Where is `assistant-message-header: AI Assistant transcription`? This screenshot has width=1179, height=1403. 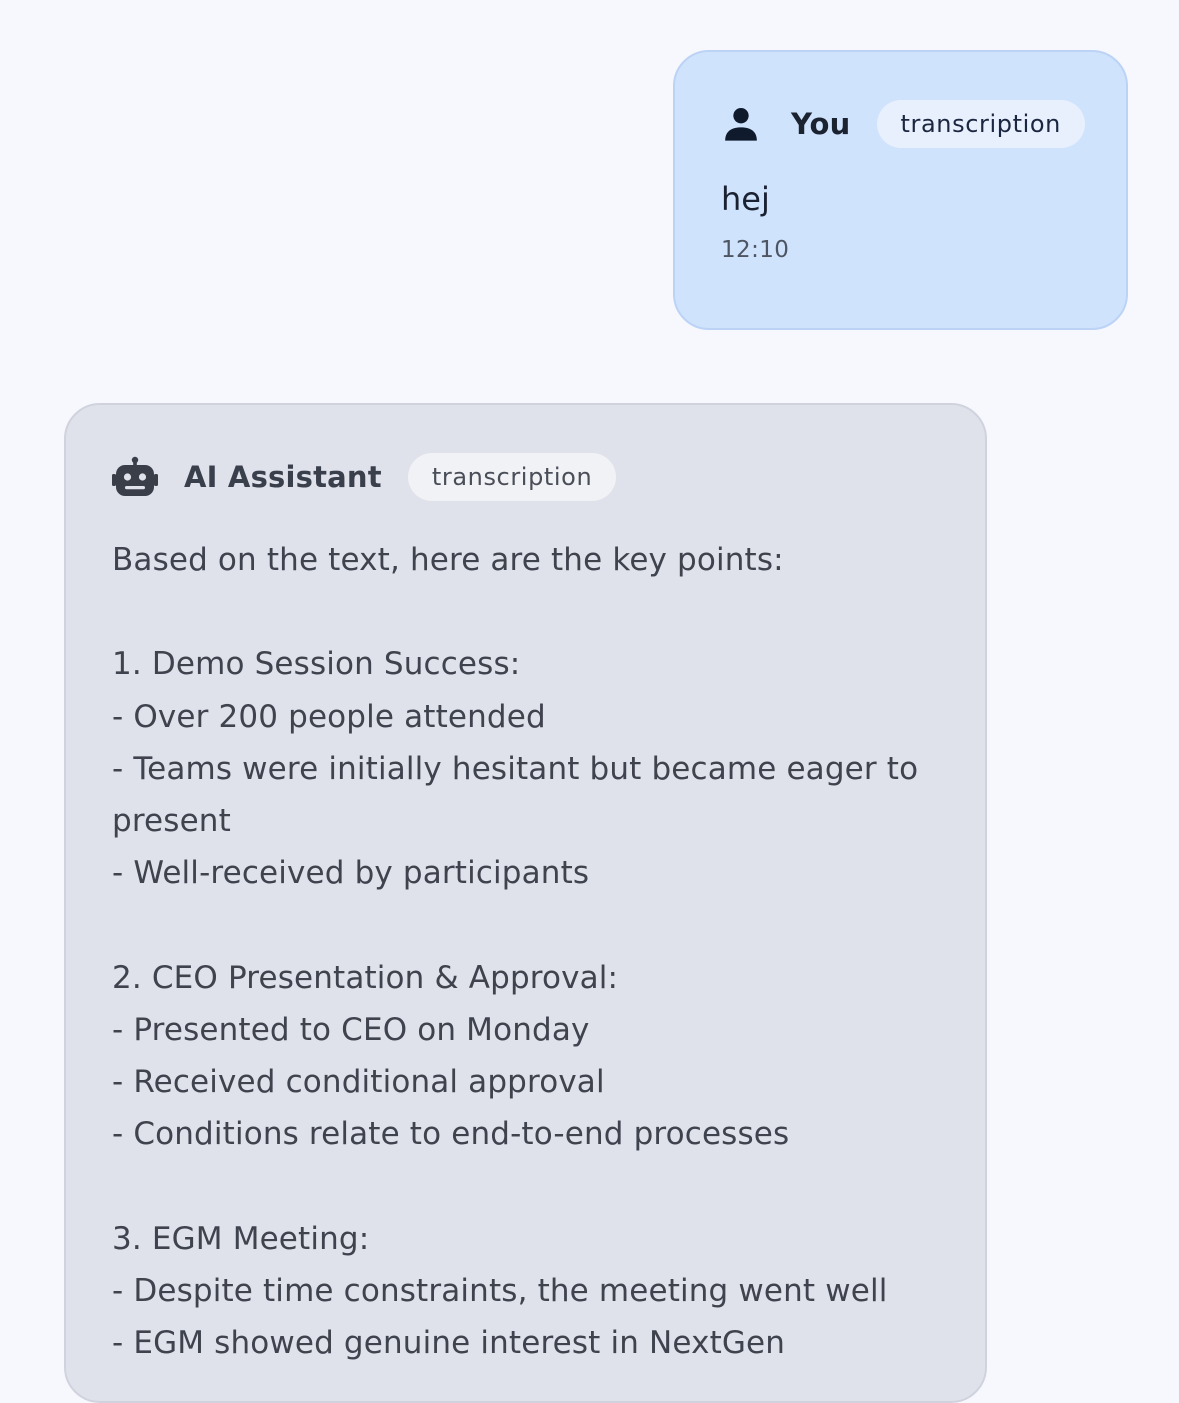
assistant-message-header: AI Assistant transcription is located at coordinates (525, 477).